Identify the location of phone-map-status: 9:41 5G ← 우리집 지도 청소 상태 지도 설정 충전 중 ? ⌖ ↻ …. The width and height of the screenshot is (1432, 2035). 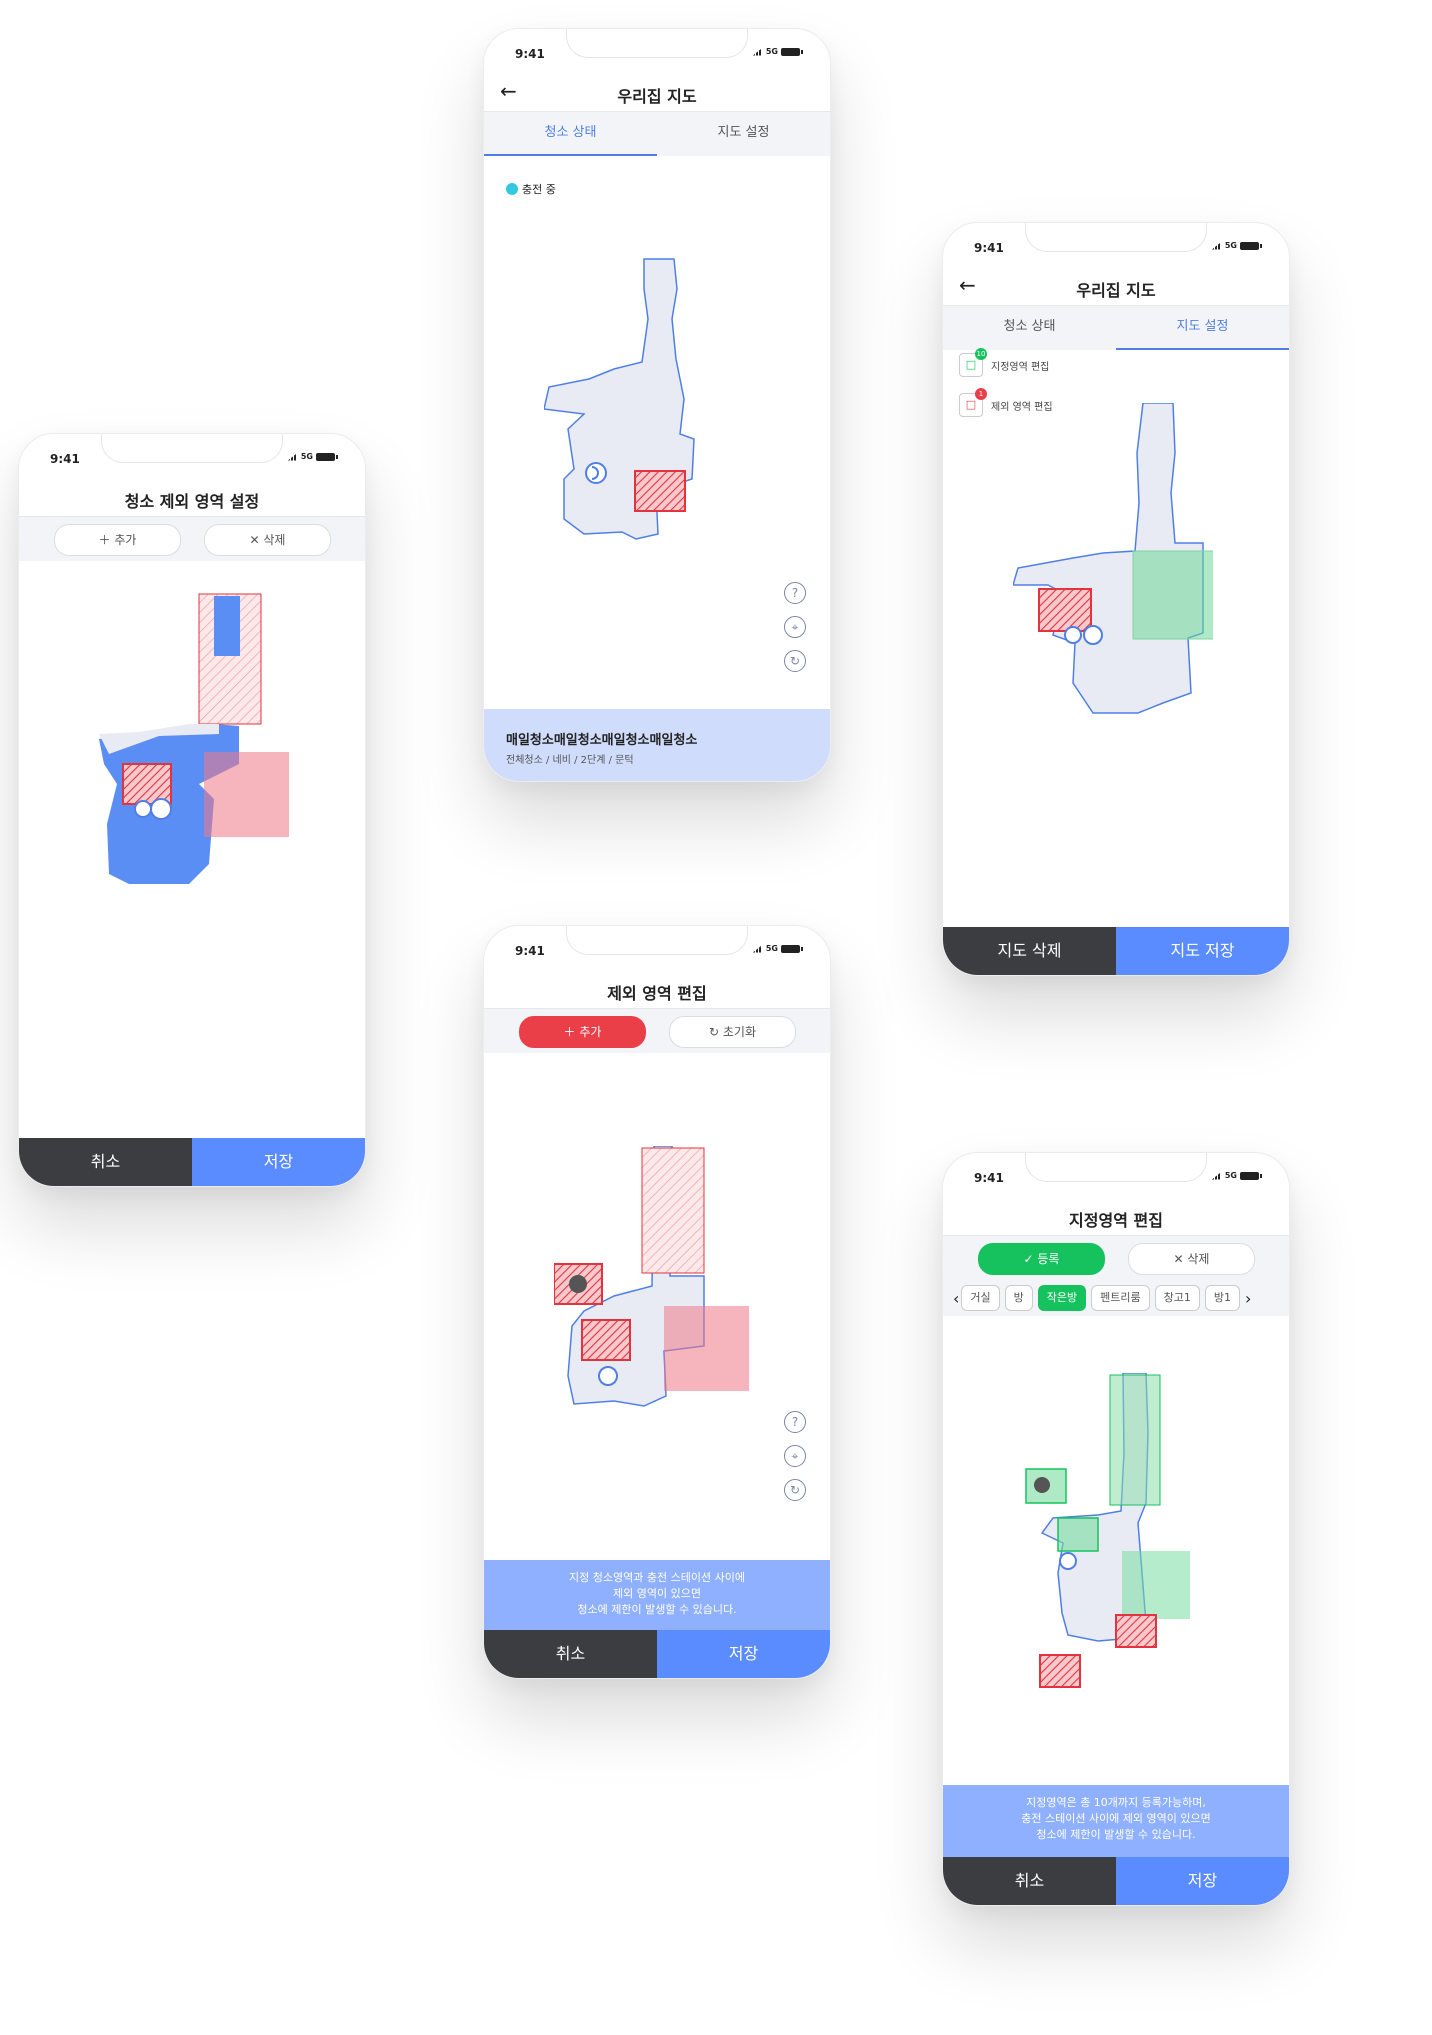
(657, 405).